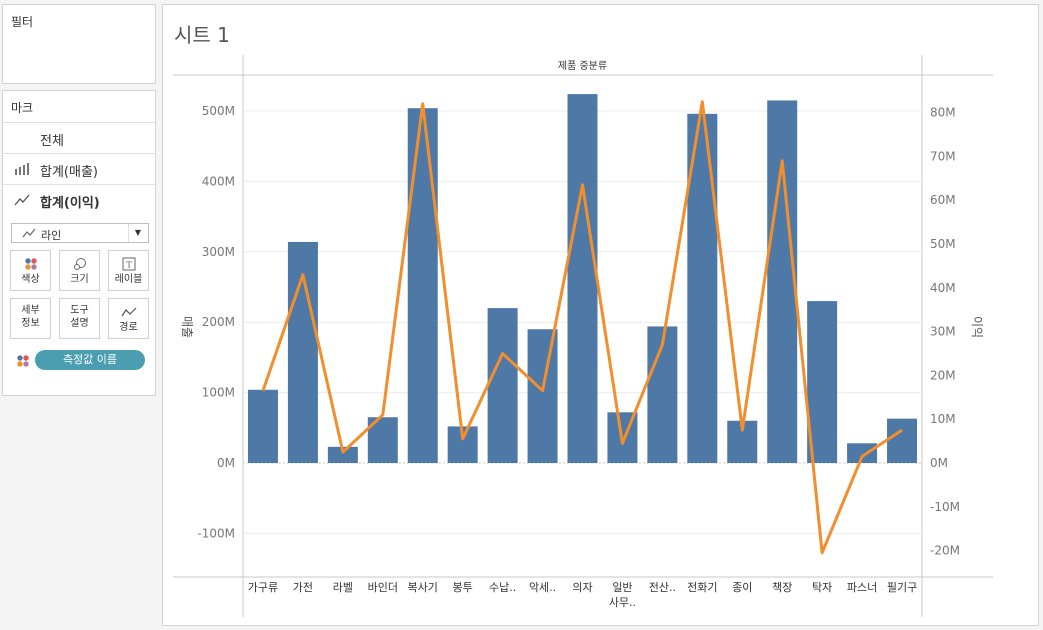  Describe the element at coordinates (902, 587) in the screenshot. I see `x-tick-label: 필기구` at that location.